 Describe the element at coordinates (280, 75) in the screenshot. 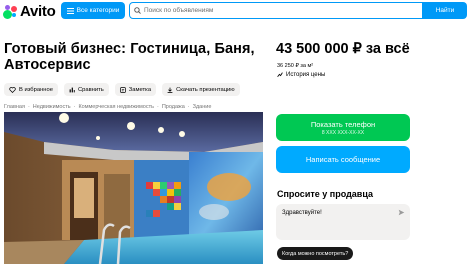

I see `chart-icon` at that location.